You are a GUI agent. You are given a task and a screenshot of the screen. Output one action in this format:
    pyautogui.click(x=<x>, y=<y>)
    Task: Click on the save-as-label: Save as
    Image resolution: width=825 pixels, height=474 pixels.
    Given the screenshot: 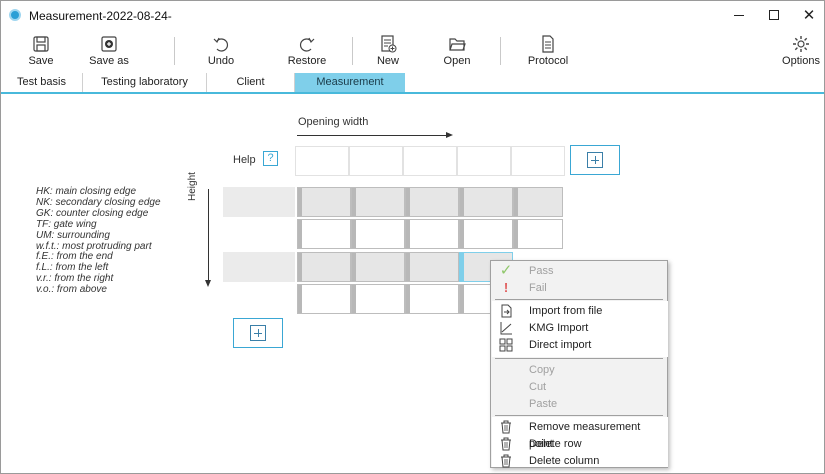 What is the action you would take?
    pyautogui.click(x=109, y=61)
    